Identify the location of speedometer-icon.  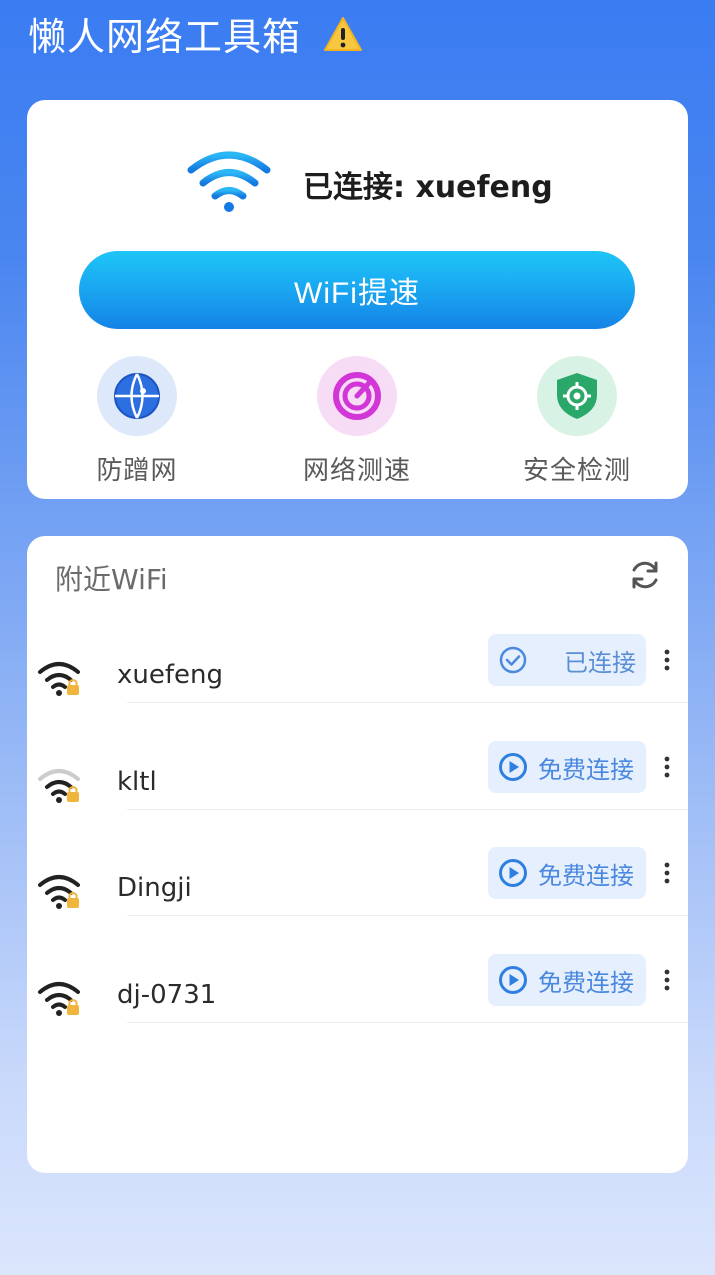
(357, 396).